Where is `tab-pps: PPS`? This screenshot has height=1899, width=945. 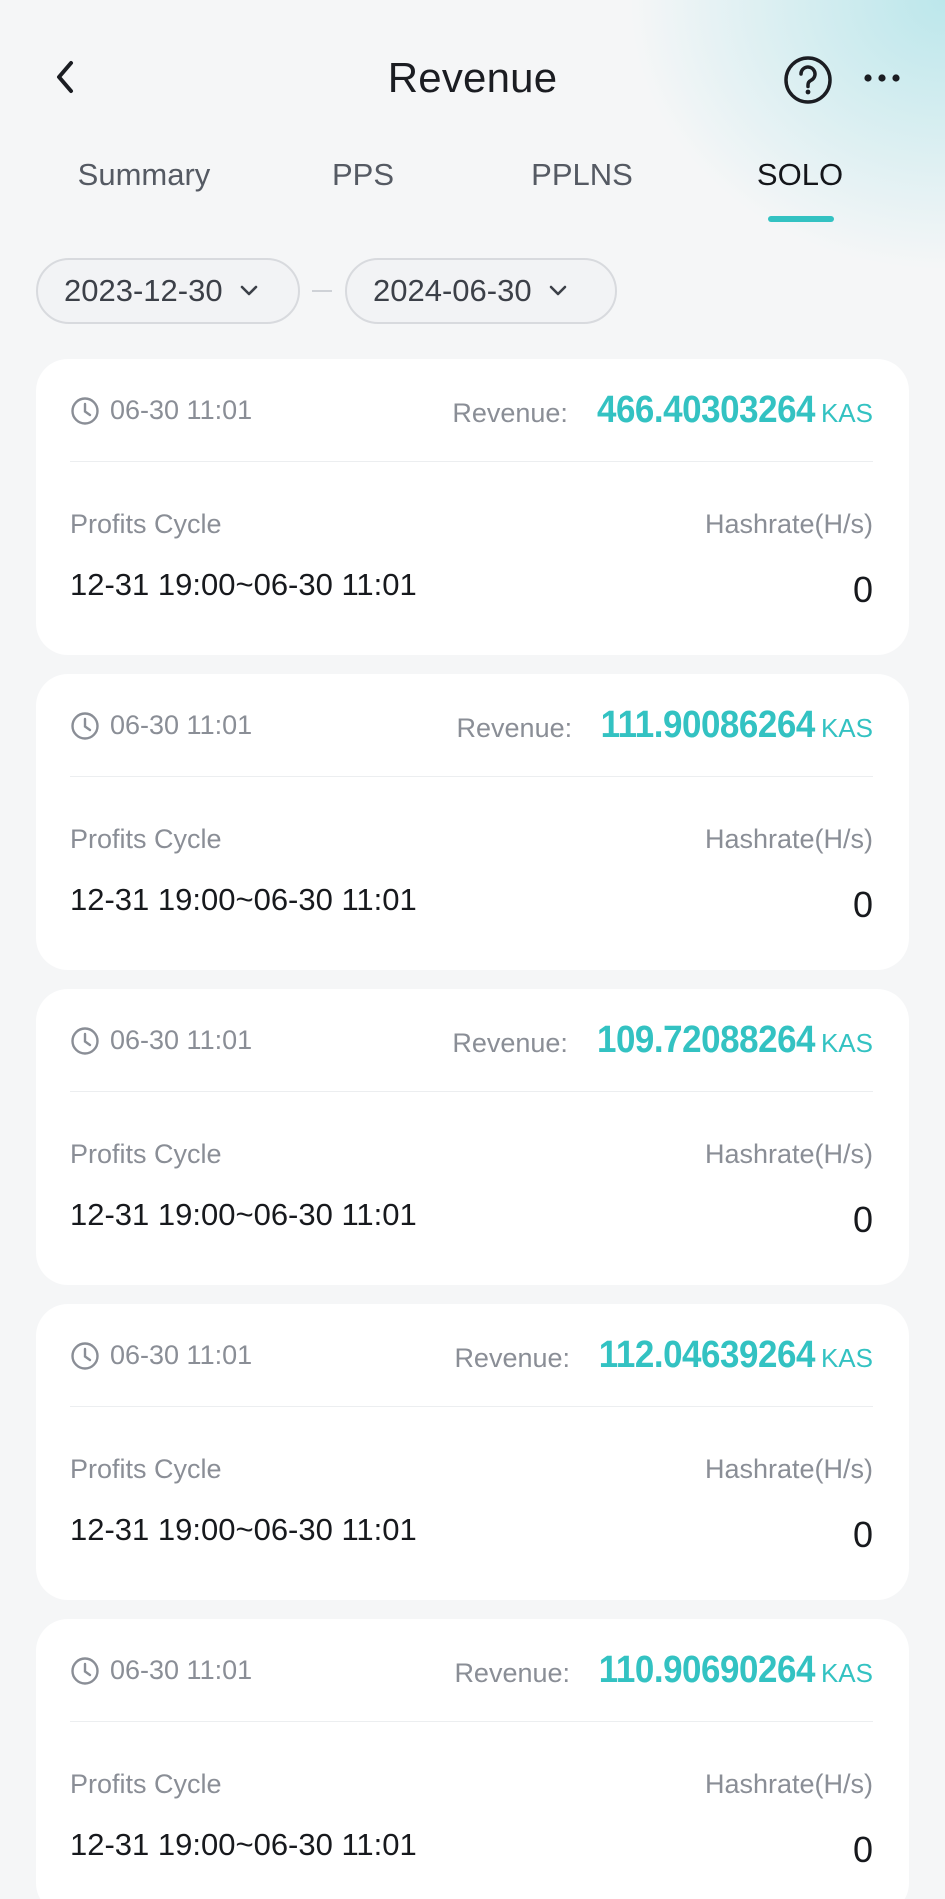
tab-pps: PPS is located at coordinates (363, 187).